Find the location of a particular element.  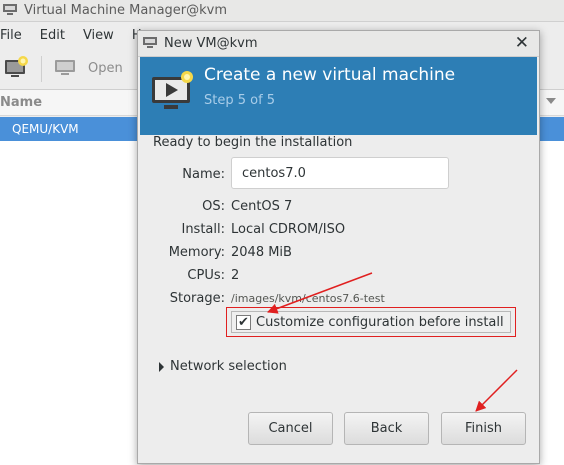

storage-value: /images/kvm/centos7.6-test is located at coordinates (308, 298).